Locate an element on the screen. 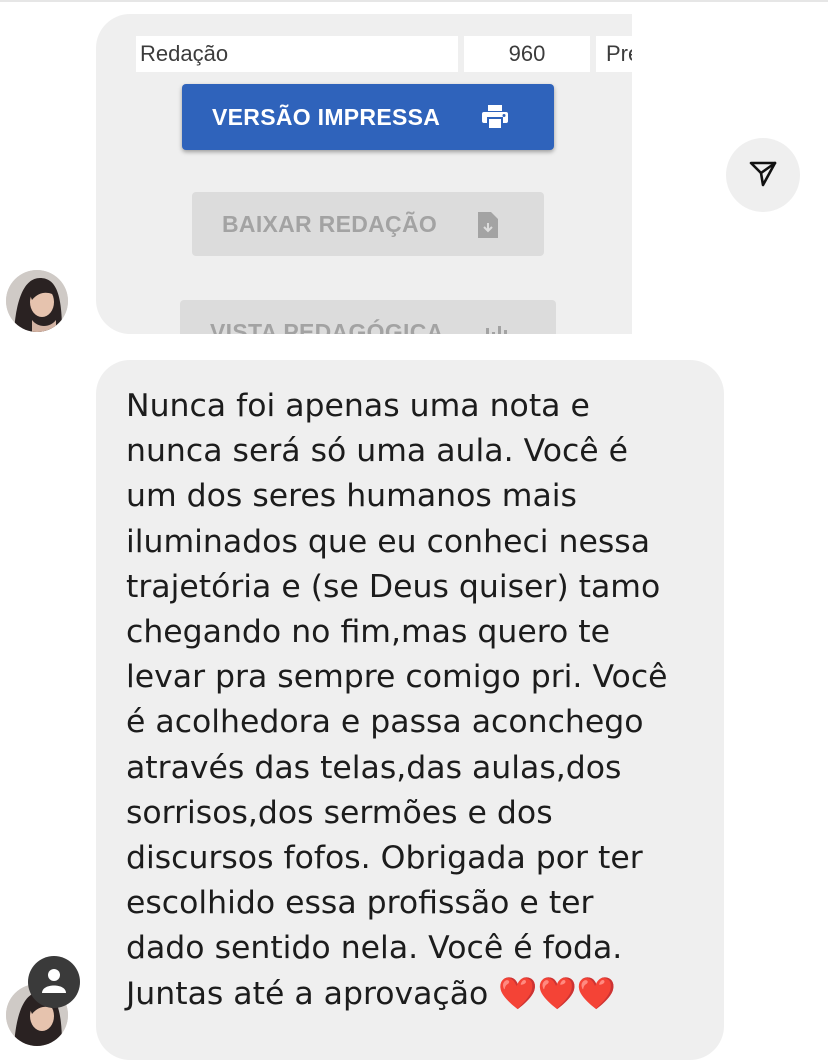  score-value-cell: 960 is located at coordinates (527, 54).